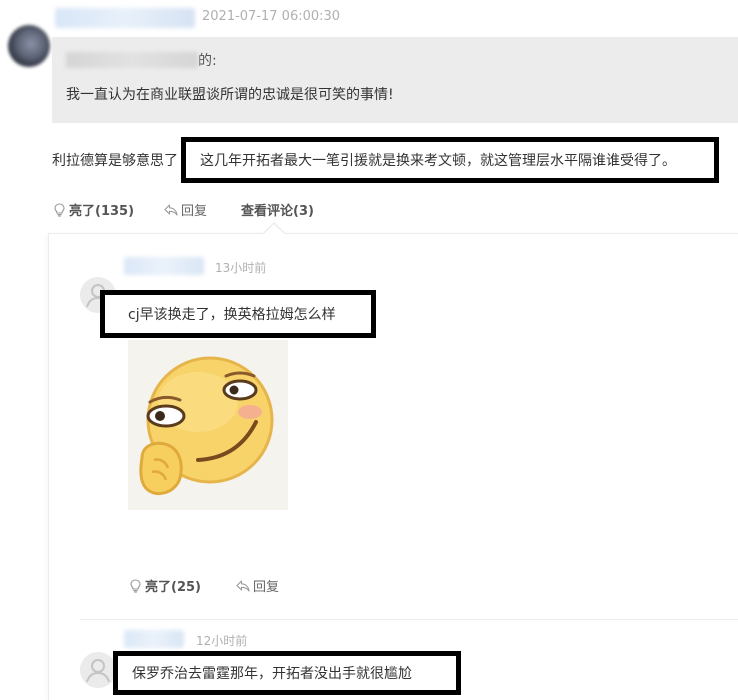 This screenshot has height=700, width=738. What do you see at coordinates (194, 211) in the screenshot?
I see `reply-label: 回复` at bounding box center [194, 211].